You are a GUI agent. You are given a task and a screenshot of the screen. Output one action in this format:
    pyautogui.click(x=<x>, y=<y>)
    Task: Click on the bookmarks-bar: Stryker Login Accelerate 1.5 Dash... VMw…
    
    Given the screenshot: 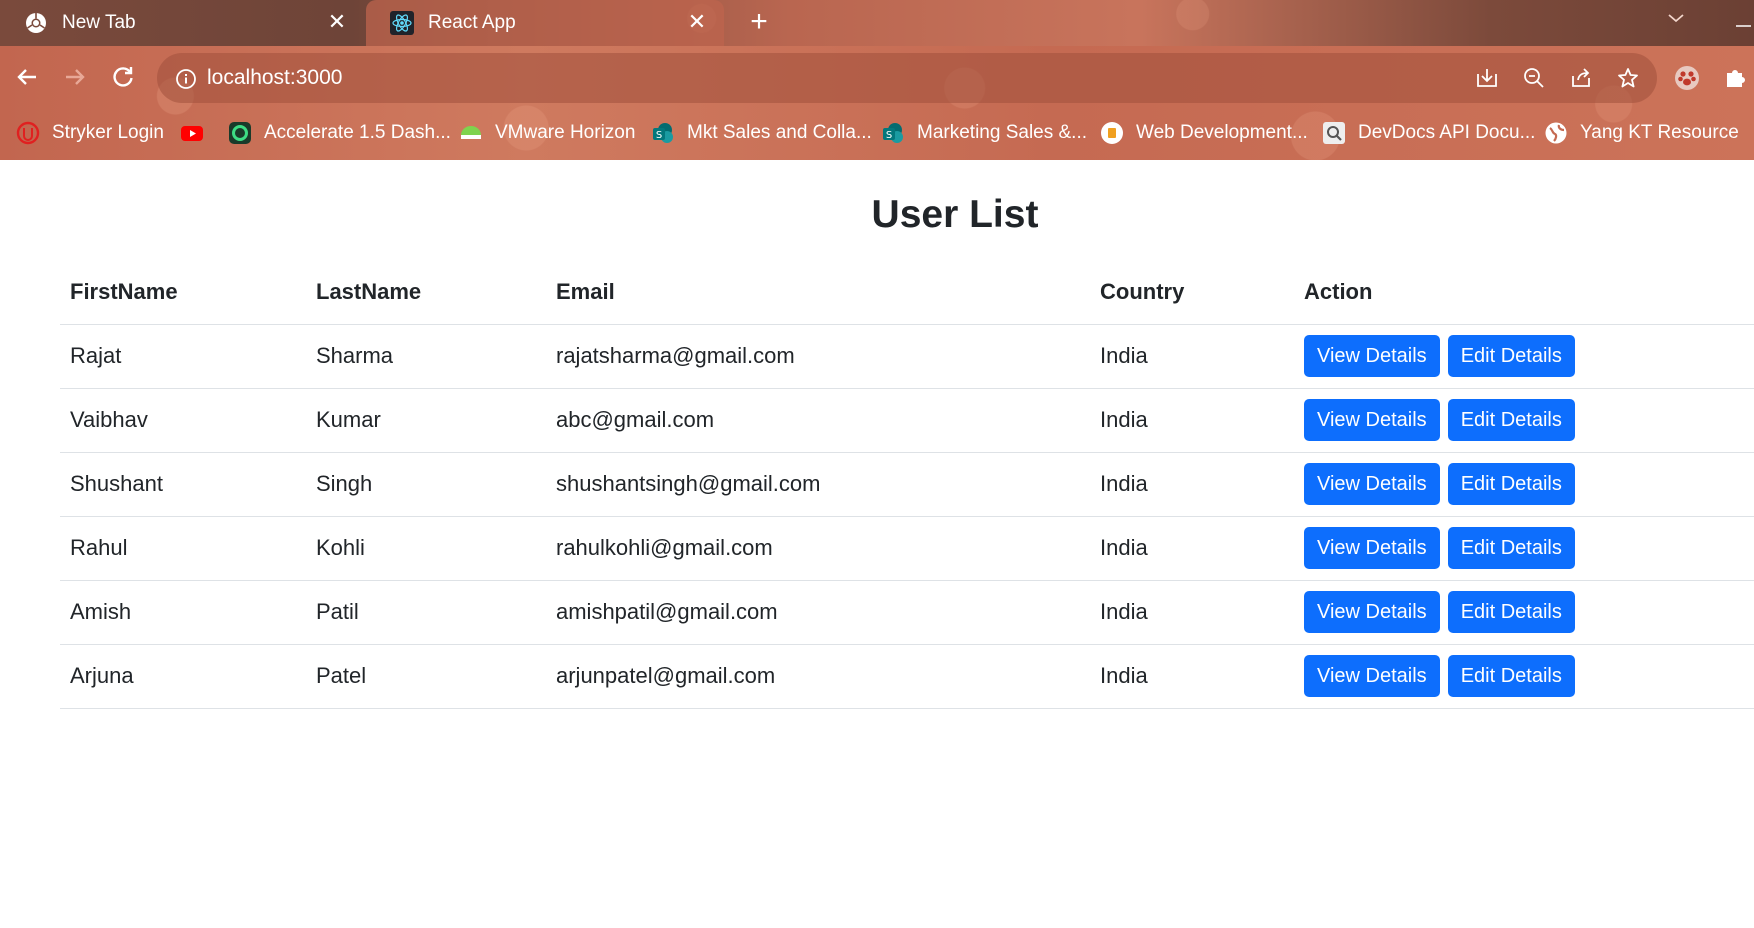 What is the action you would take?
    pyautogui.click(x=877, y=135)
    